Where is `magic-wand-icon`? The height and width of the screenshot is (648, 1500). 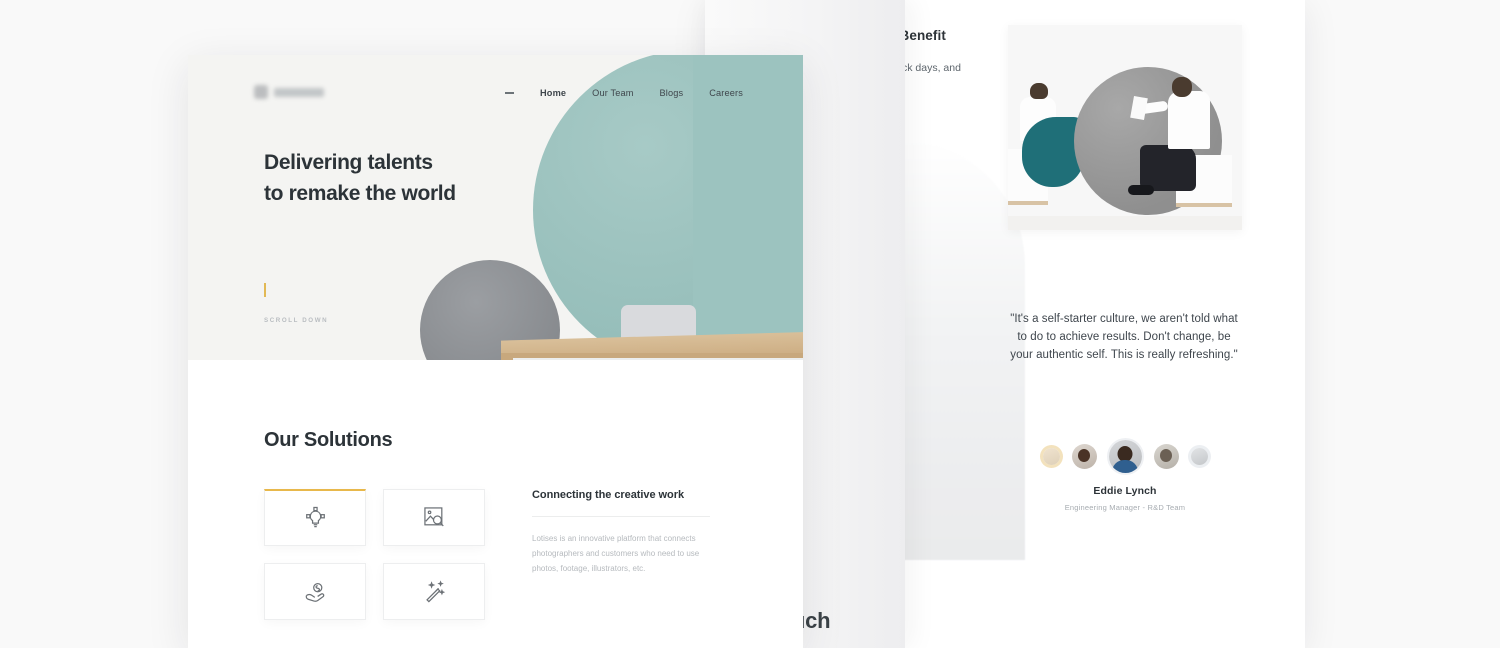 magic-wand-icon is located at coordinates (435, 591).